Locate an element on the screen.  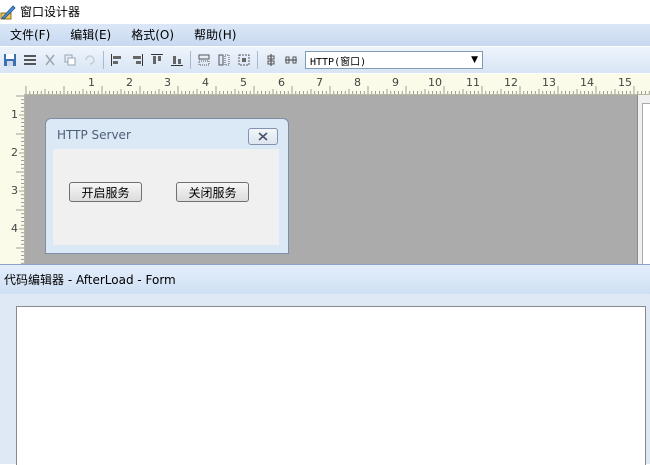
title-bar: 窗口设计器 is located at coordinates (325, 11).